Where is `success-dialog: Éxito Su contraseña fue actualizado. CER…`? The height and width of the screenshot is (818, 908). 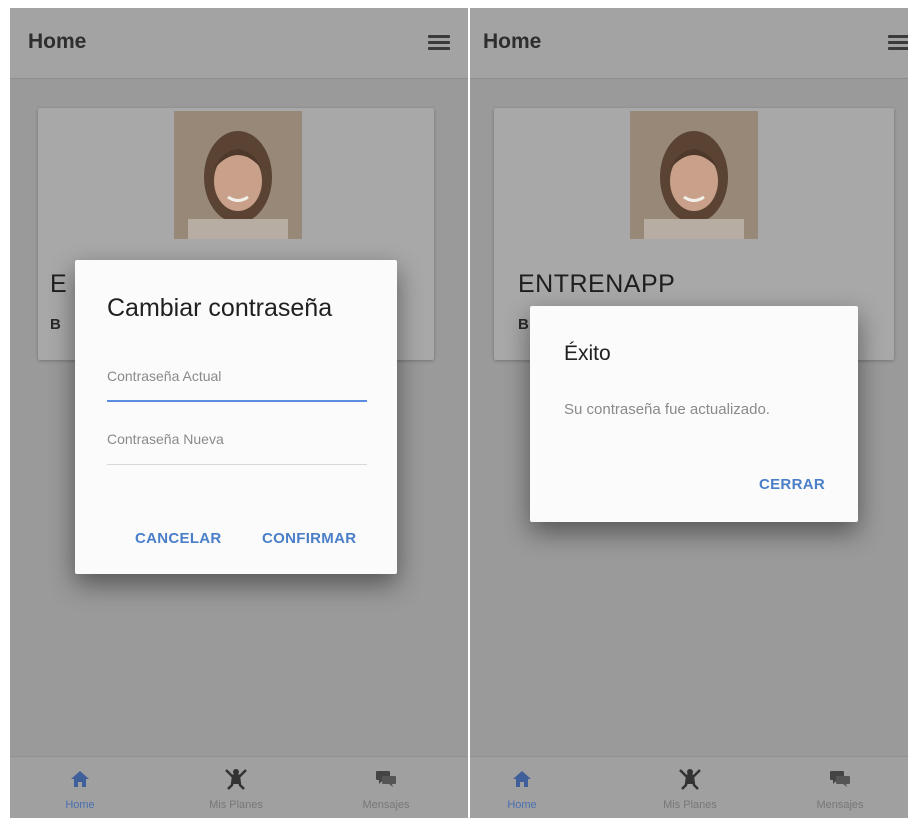
success-dialog: Éxito Su contraseña fue actualizado. CER… is located at coordinates (694, 414).